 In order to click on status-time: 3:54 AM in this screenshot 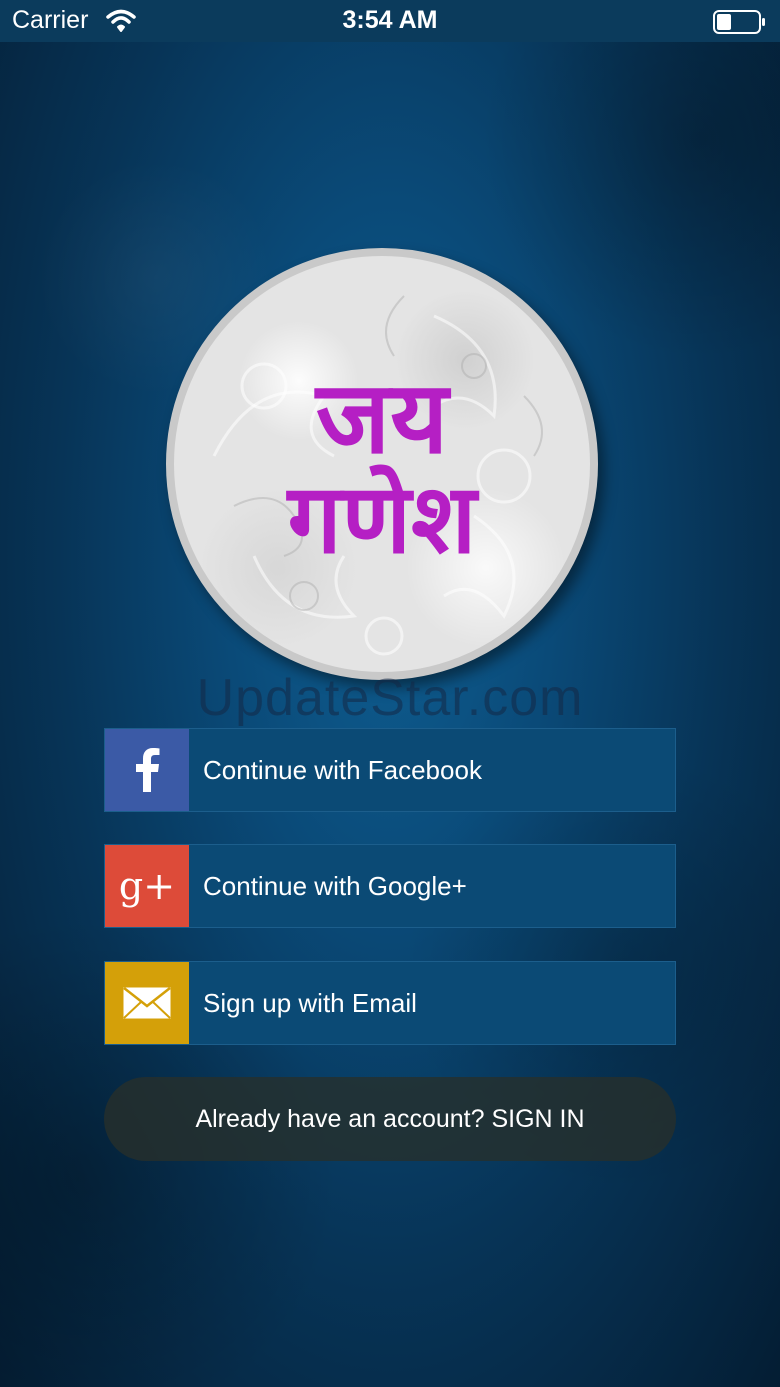, I will do `click(390, 20)`.